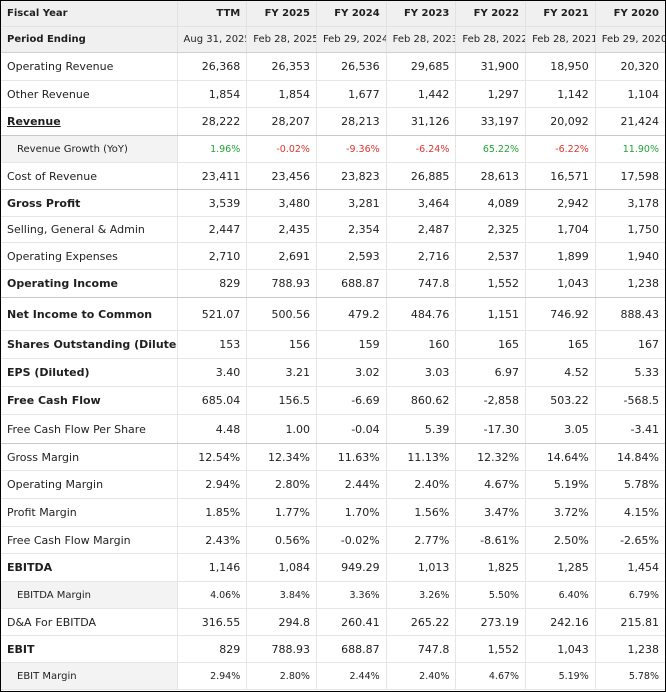 This screenshot has height=692, width=666. Describe the element at coordinates (89, 429) in the screenshot. I see `row-label: Free Cash Flow Per Share` at that location.